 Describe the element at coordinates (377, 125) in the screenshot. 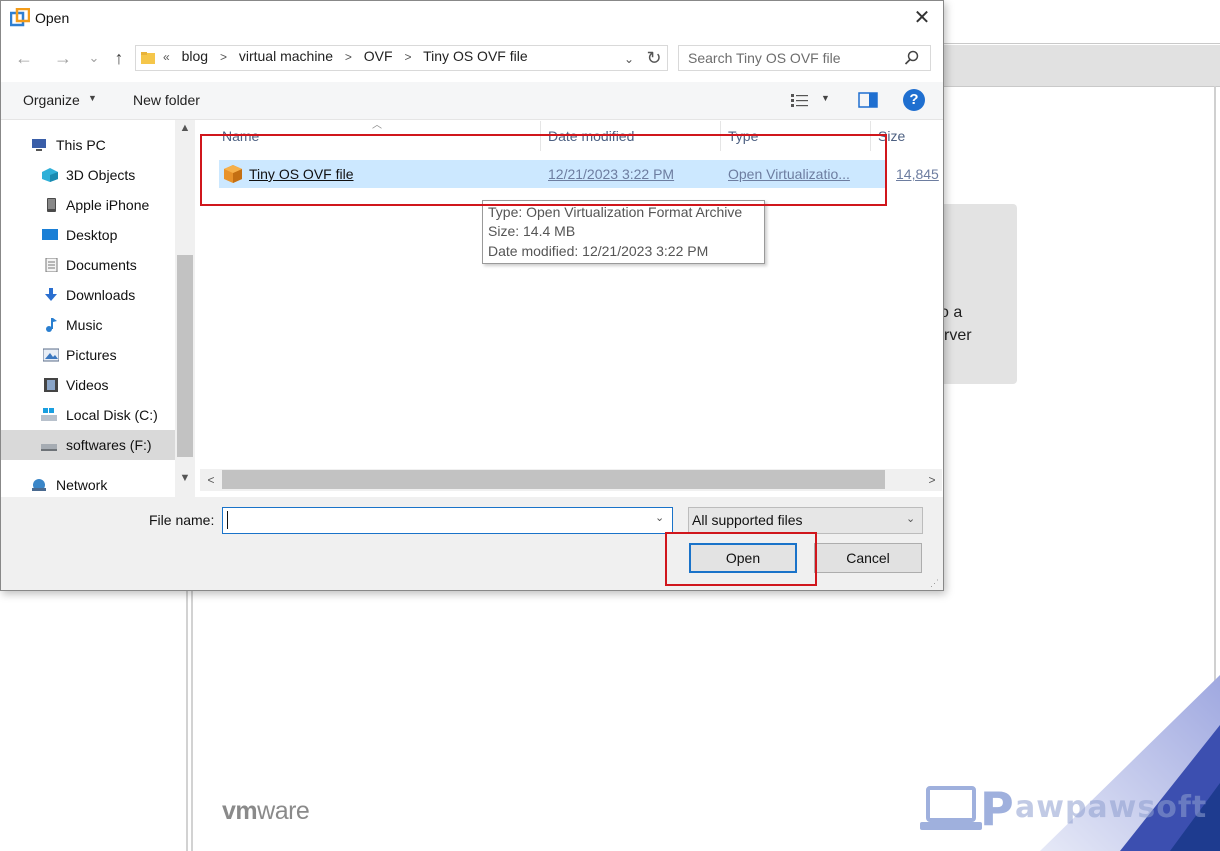

I see `sort-ascending-icon: ︿` at that location.